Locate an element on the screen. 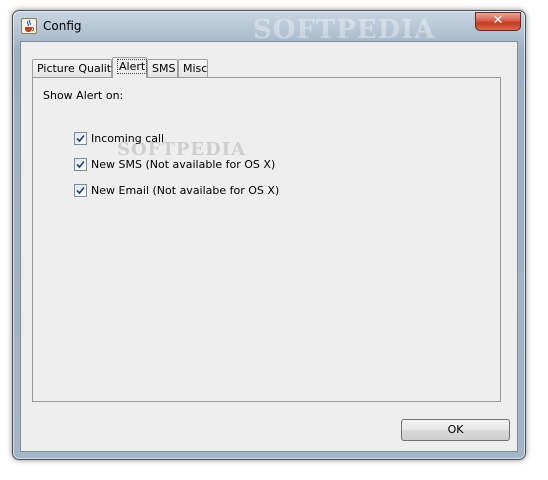  checkbox-label: New SMS (Not available for OS X) is located at coordinates (183, 164).